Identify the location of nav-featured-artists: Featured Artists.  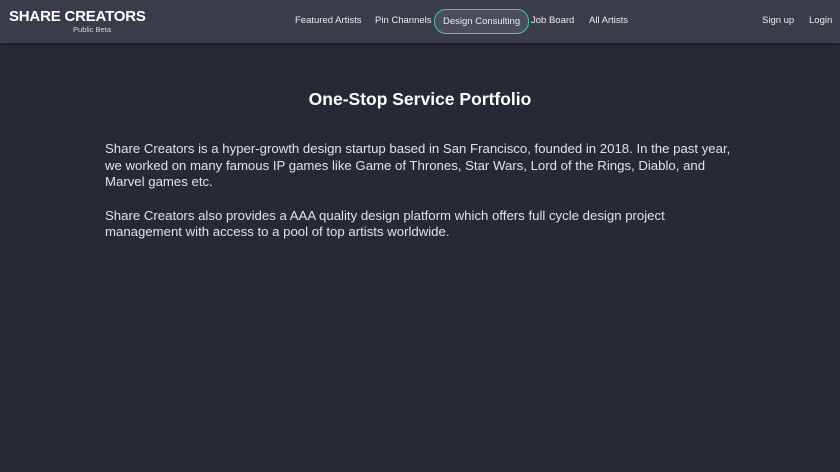
(328, 21).